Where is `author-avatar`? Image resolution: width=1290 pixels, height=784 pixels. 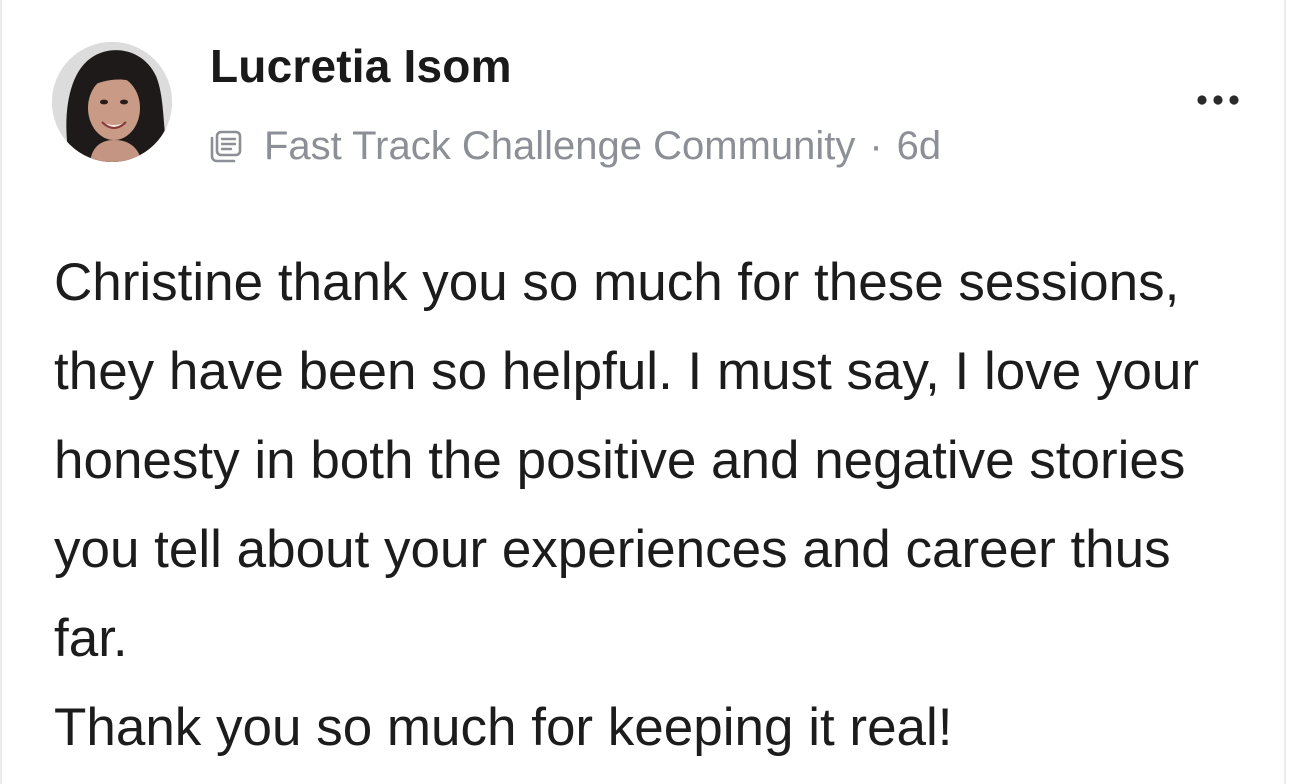
author-avatar is located at coordinates (112, 102).